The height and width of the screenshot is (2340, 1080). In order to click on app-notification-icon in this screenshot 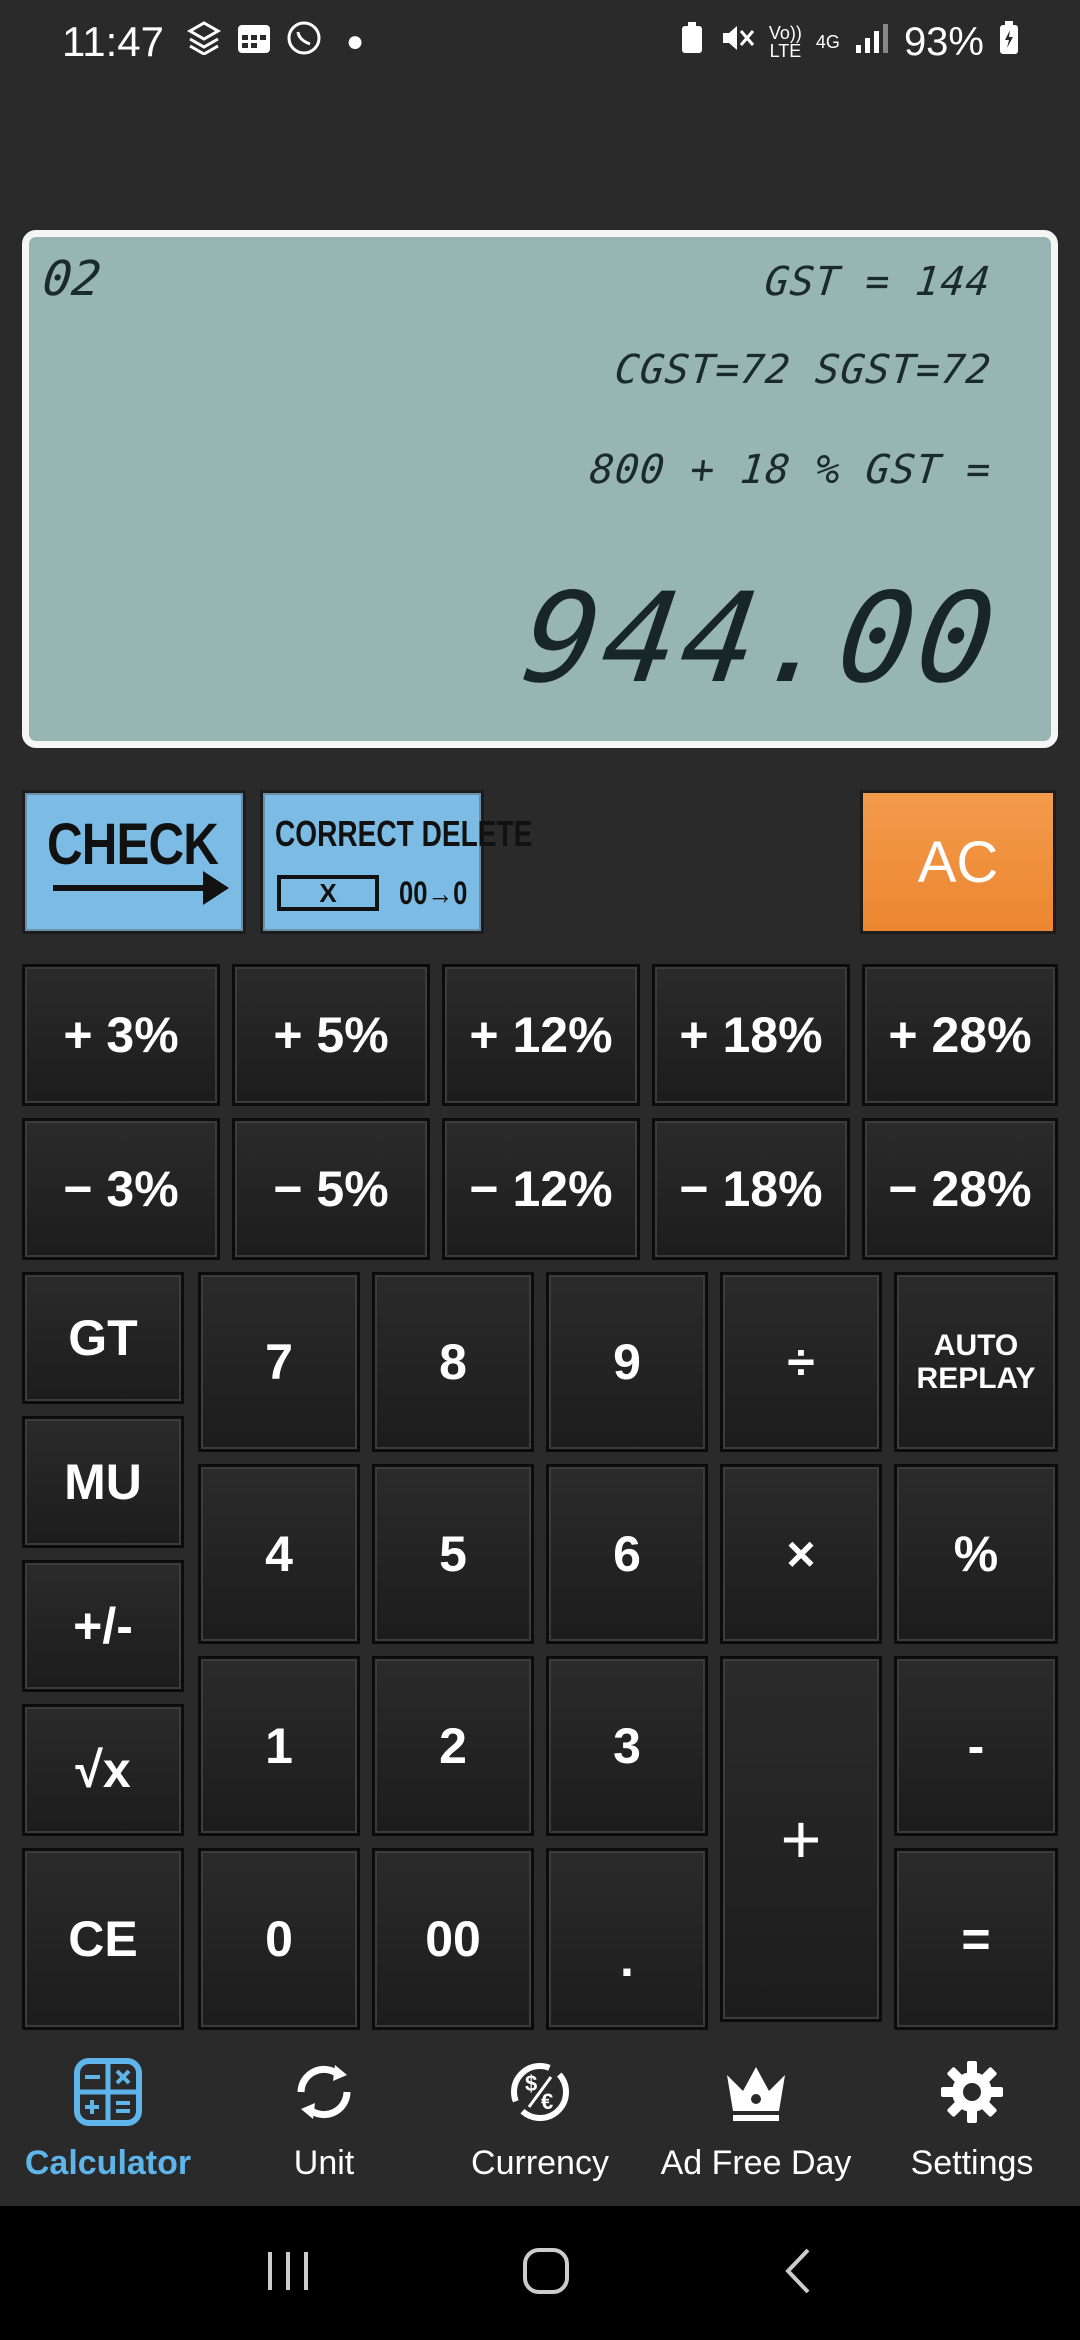, I will do `click(204, 42)`.